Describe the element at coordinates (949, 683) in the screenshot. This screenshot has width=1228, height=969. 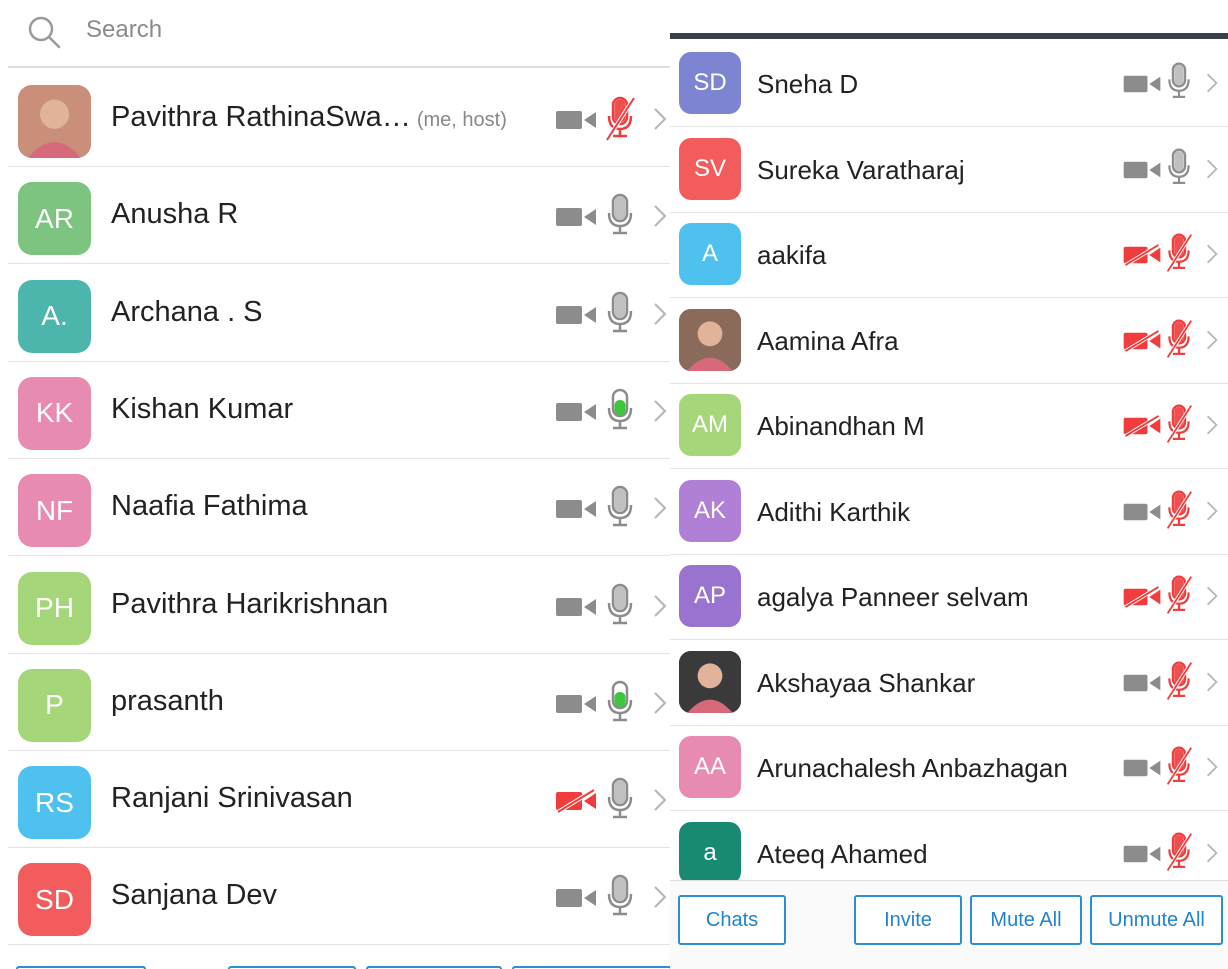
I see `participant-row: Akshayaa Shankar` at that location.